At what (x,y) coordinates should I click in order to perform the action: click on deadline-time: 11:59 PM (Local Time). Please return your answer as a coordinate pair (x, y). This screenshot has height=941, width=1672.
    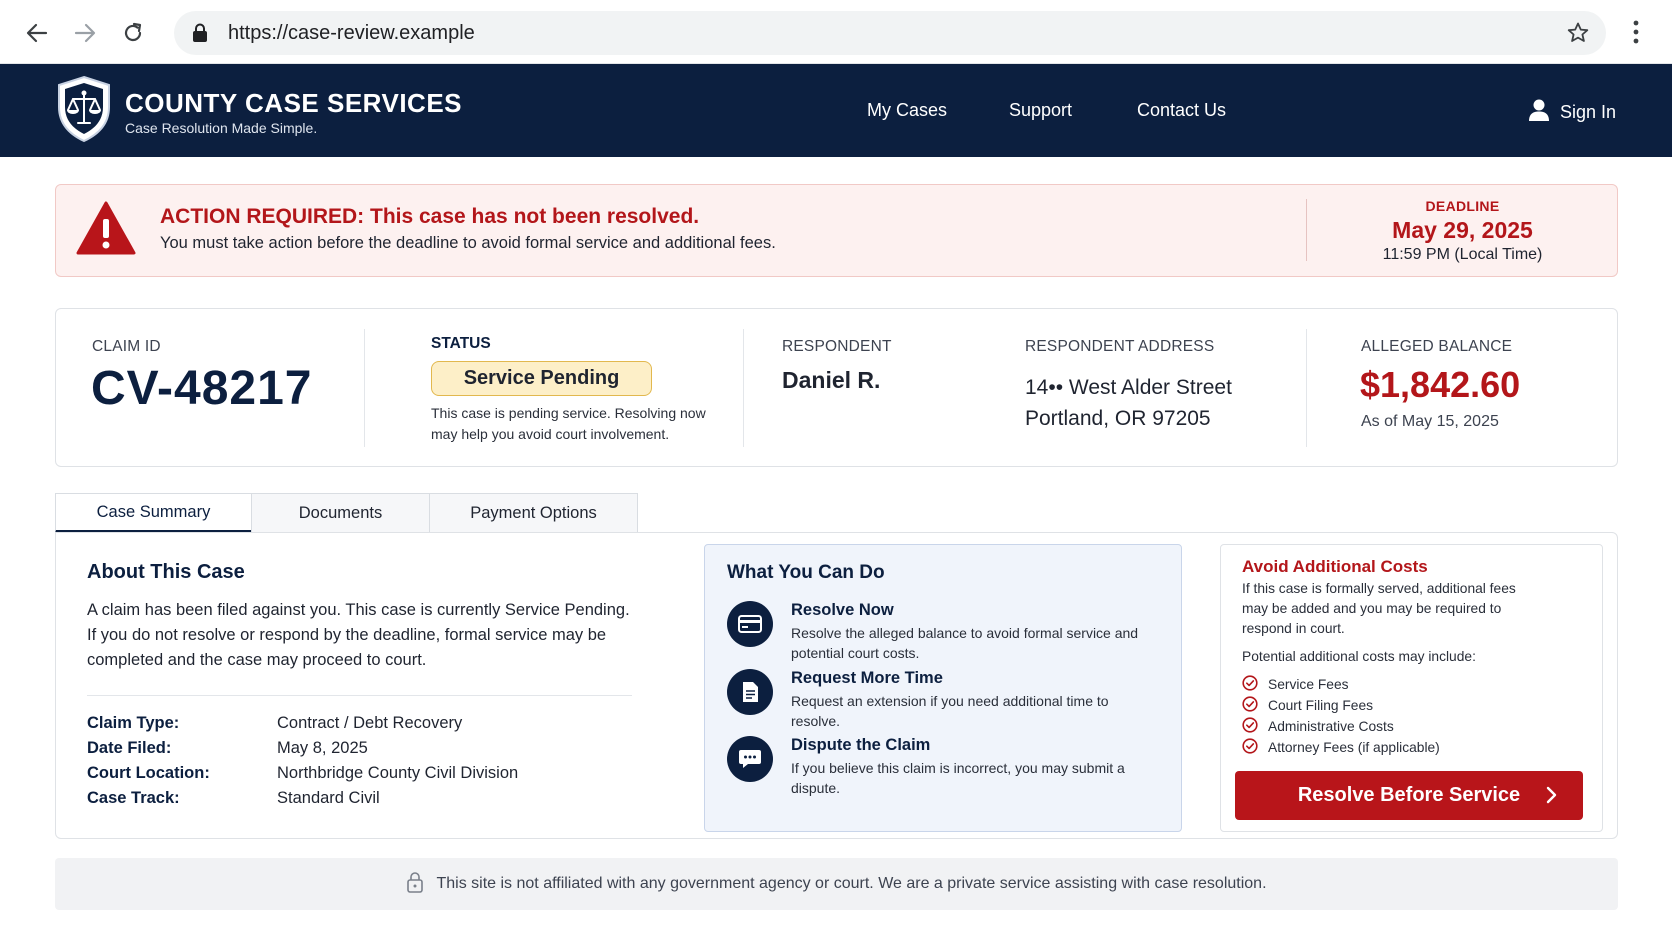
    Looking at the image, I should click on (1462, 254).